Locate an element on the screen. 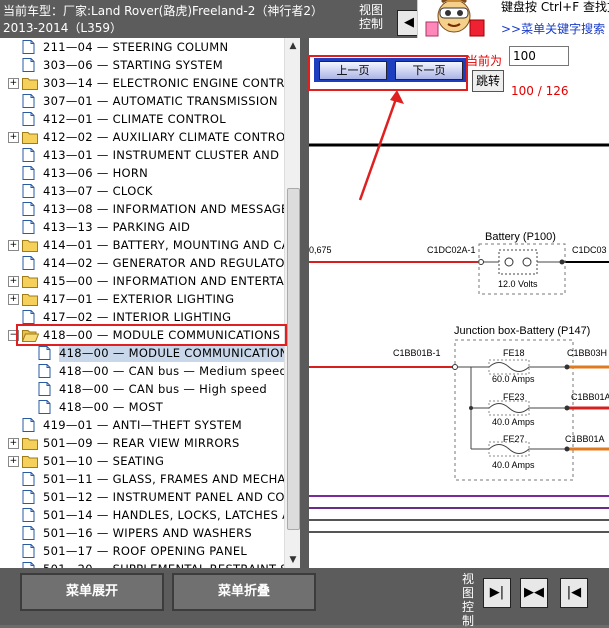  bottom-toolbar: 菜单展开 菜单折叠 视图控制 ▶| ▶◀ |◀ is located at coordinates (304, 598).